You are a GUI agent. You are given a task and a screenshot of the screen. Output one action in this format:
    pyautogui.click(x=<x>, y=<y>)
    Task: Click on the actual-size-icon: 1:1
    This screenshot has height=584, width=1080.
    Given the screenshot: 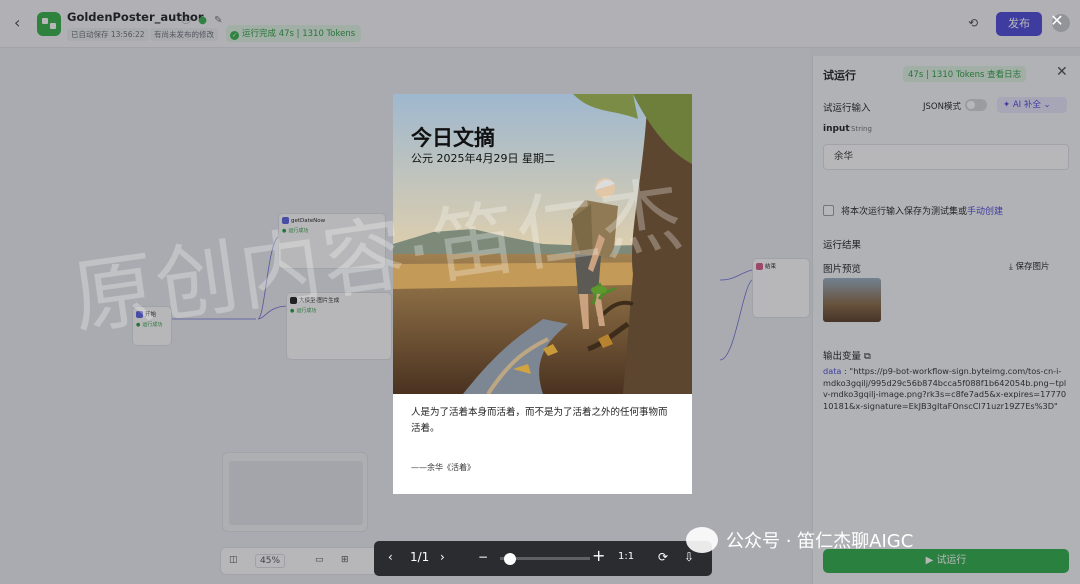 What is the action you would take?
    pyautogui.click(x=626, y=556)
    